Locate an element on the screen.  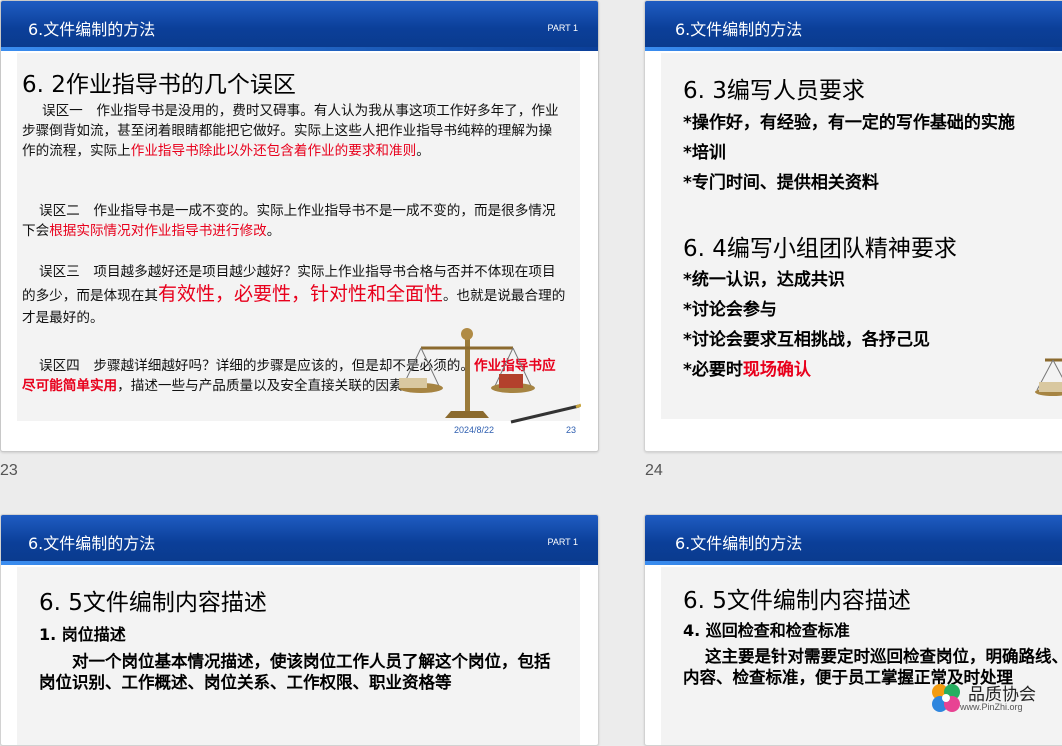
slide-subheading: 1. 岗位描述 is located at coordinates (82, 634).